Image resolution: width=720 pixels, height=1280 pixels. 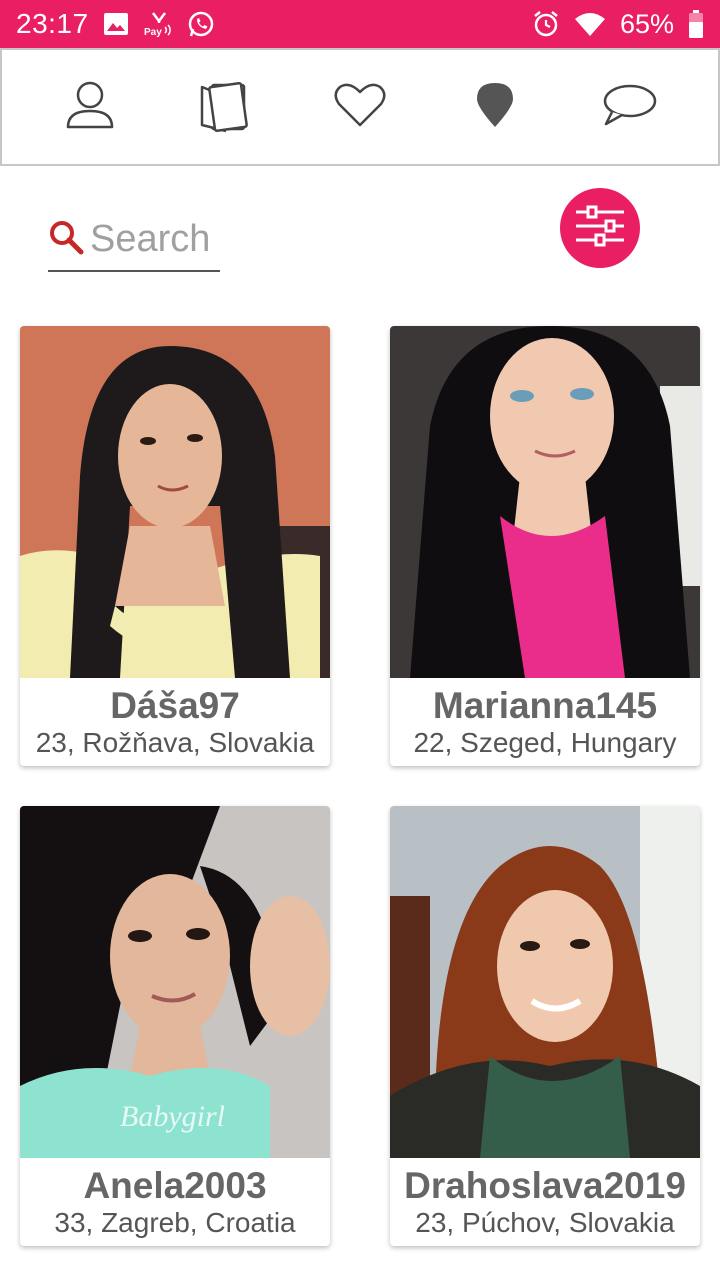 I want to click on profile-card: Drahoslava2019 23, Púchov, Slovakia, so click(x=545, y=1026).